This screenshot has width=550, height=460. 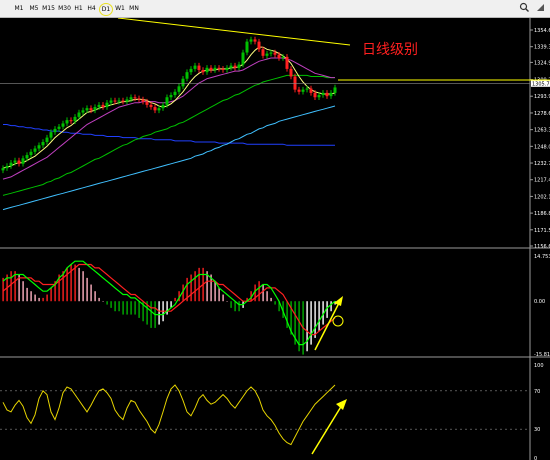 What do you see at coordinates (341, 404) in the screenshot?
I see `annotation-rsi-arrowhead` at bounding box center [341, 404].